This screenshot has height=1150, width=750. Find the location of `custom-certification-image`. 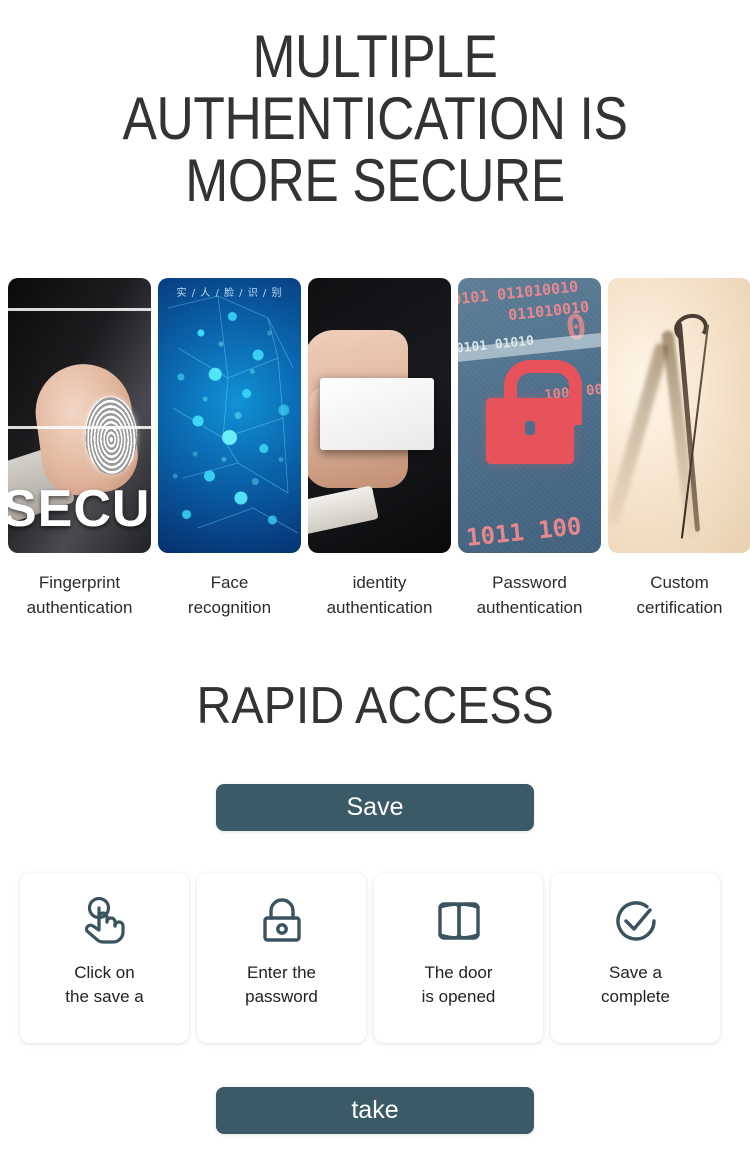

custom-certification-image is located at coordinates (679, 415).